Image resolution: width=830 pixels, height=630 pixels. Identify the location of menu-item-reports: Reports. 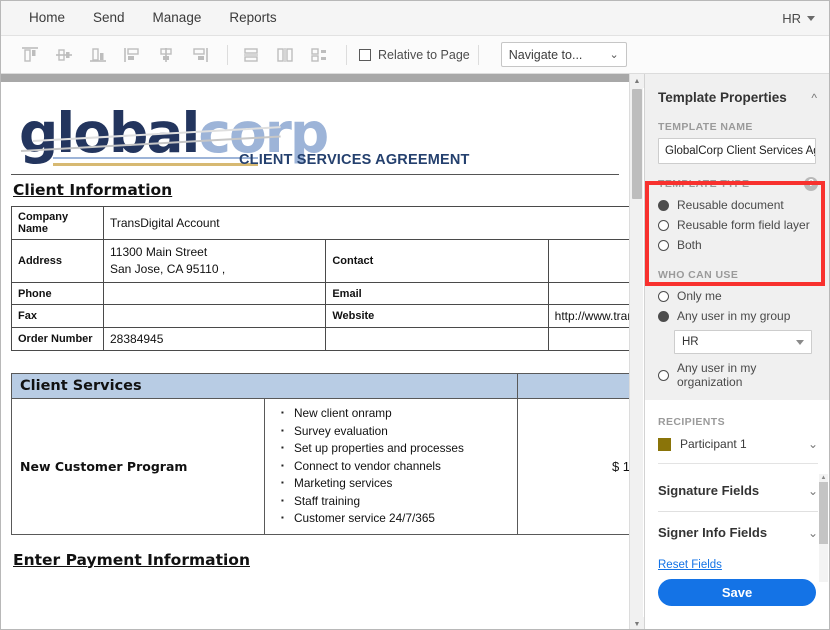
(252, 18).